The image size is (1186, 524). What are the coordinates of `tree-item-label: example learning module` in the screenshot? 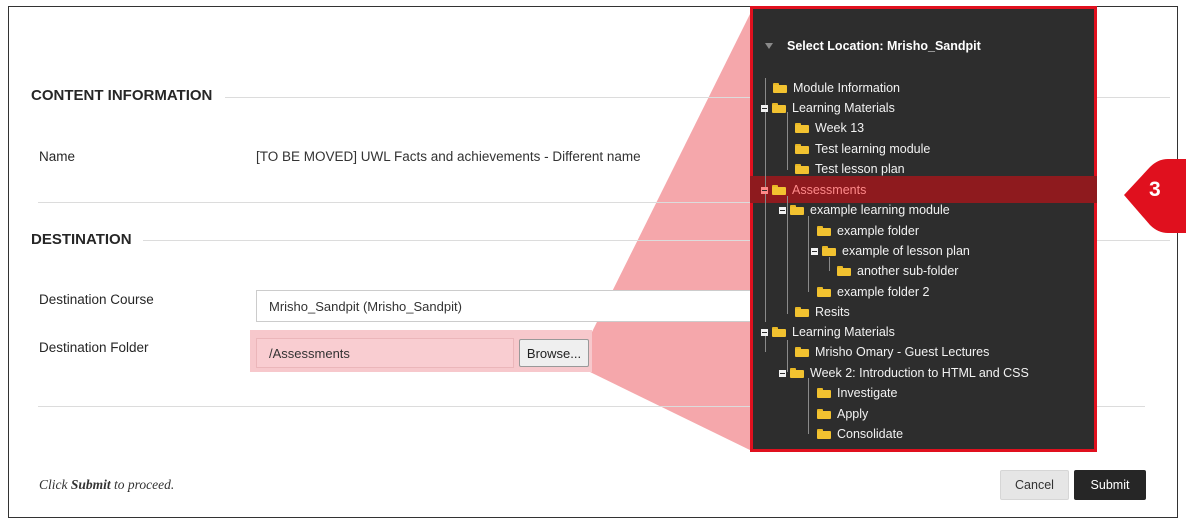 It's located at (880, 210).